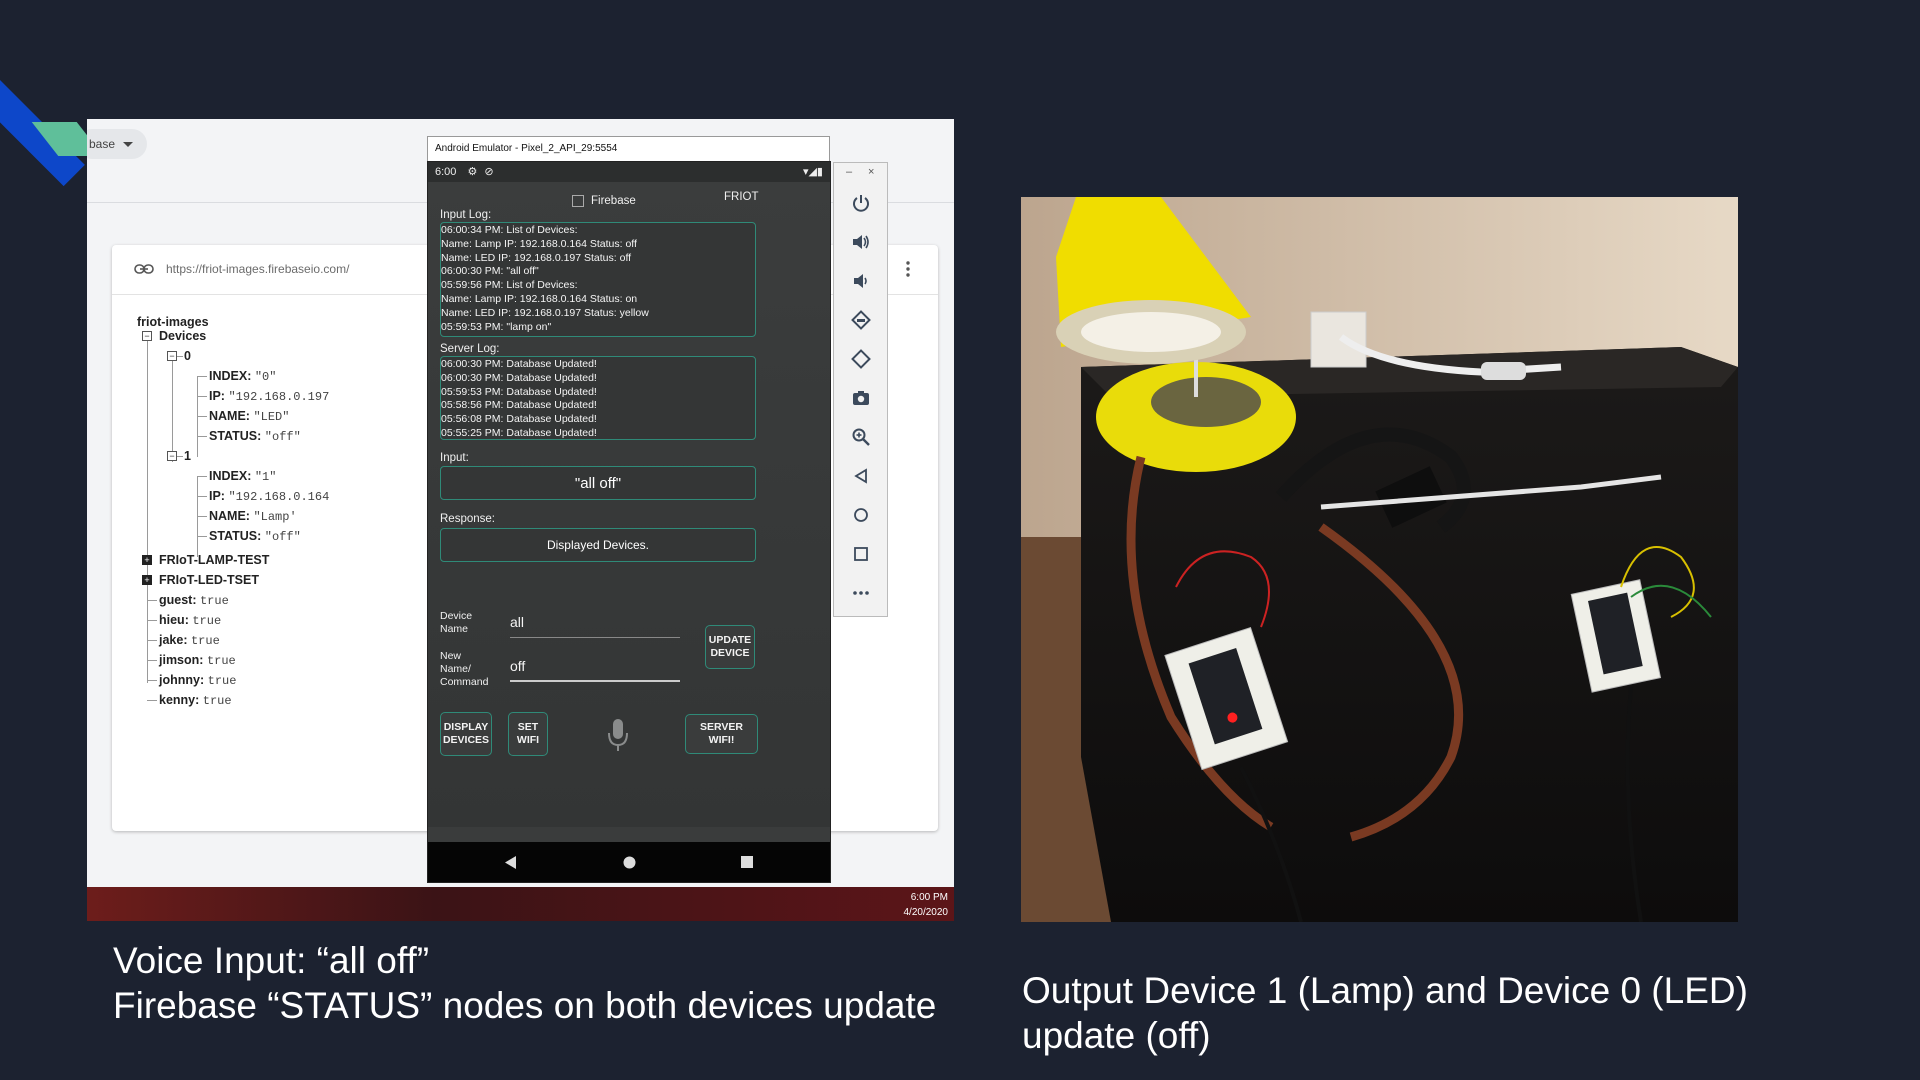 The height and width of the screenshot is (1080, 1920). What do you see at coordinates (519, 432) in the screenshot?
I see `log-line: 05:55:25 PM: Database Updated!` at bounding box center [519, 432].